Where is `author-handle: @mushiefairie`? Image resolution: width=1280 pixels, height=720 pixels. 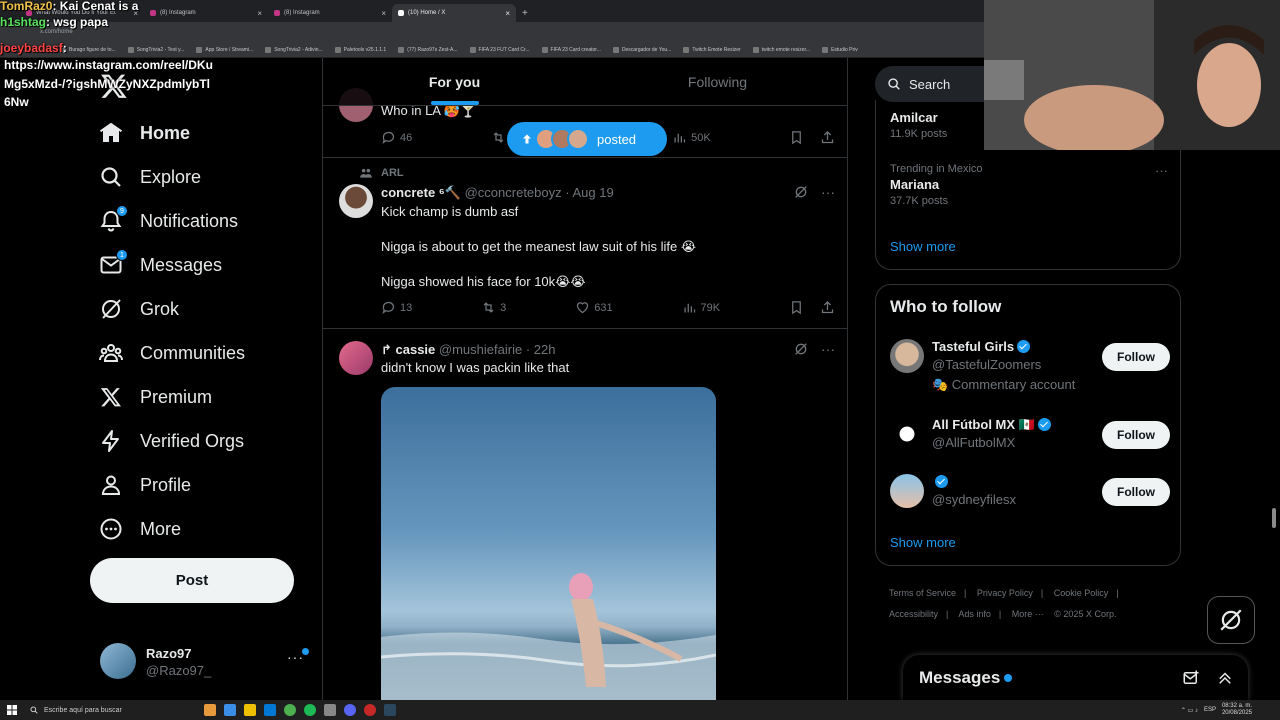 author-handle: @mushiefairie is located at coordinates (480, 349).